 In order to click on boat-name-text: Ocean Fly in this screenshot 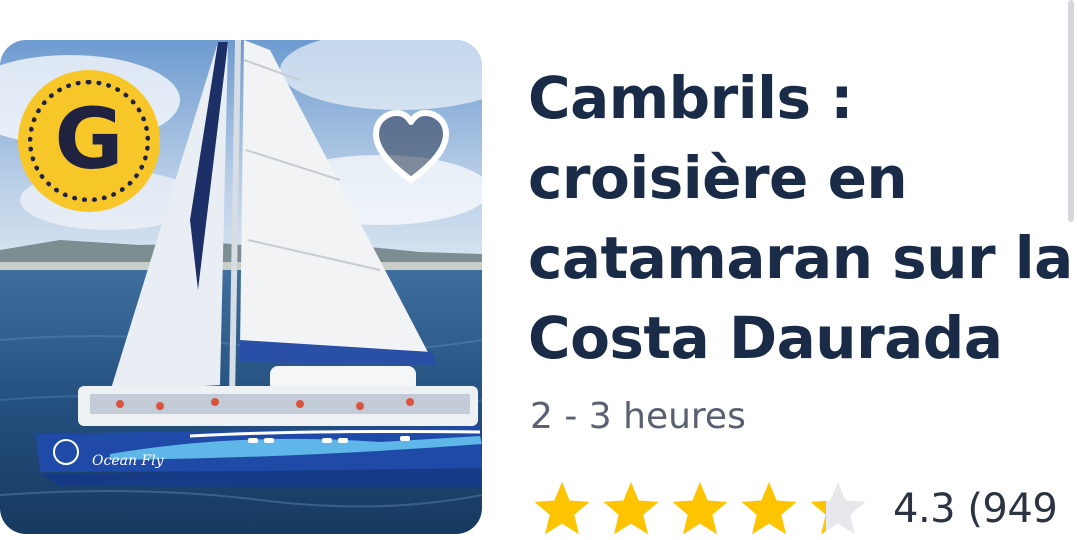, I will do `click(128, 461)`.